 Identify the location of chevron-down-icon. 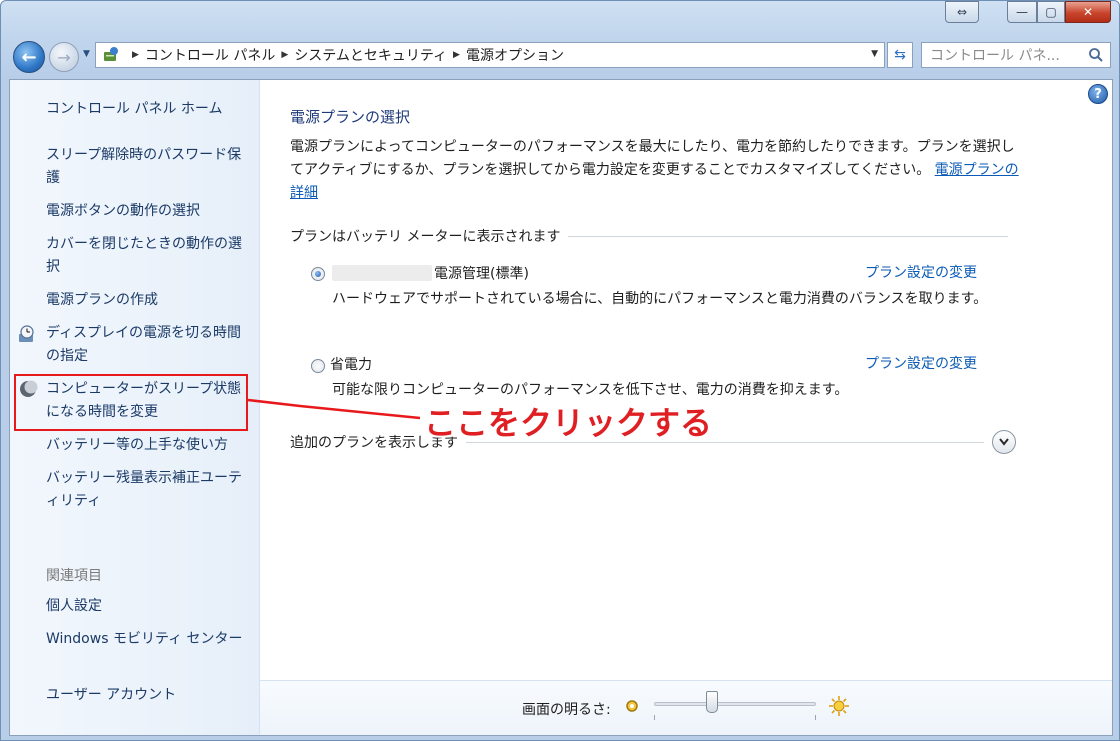
(1004, 442).